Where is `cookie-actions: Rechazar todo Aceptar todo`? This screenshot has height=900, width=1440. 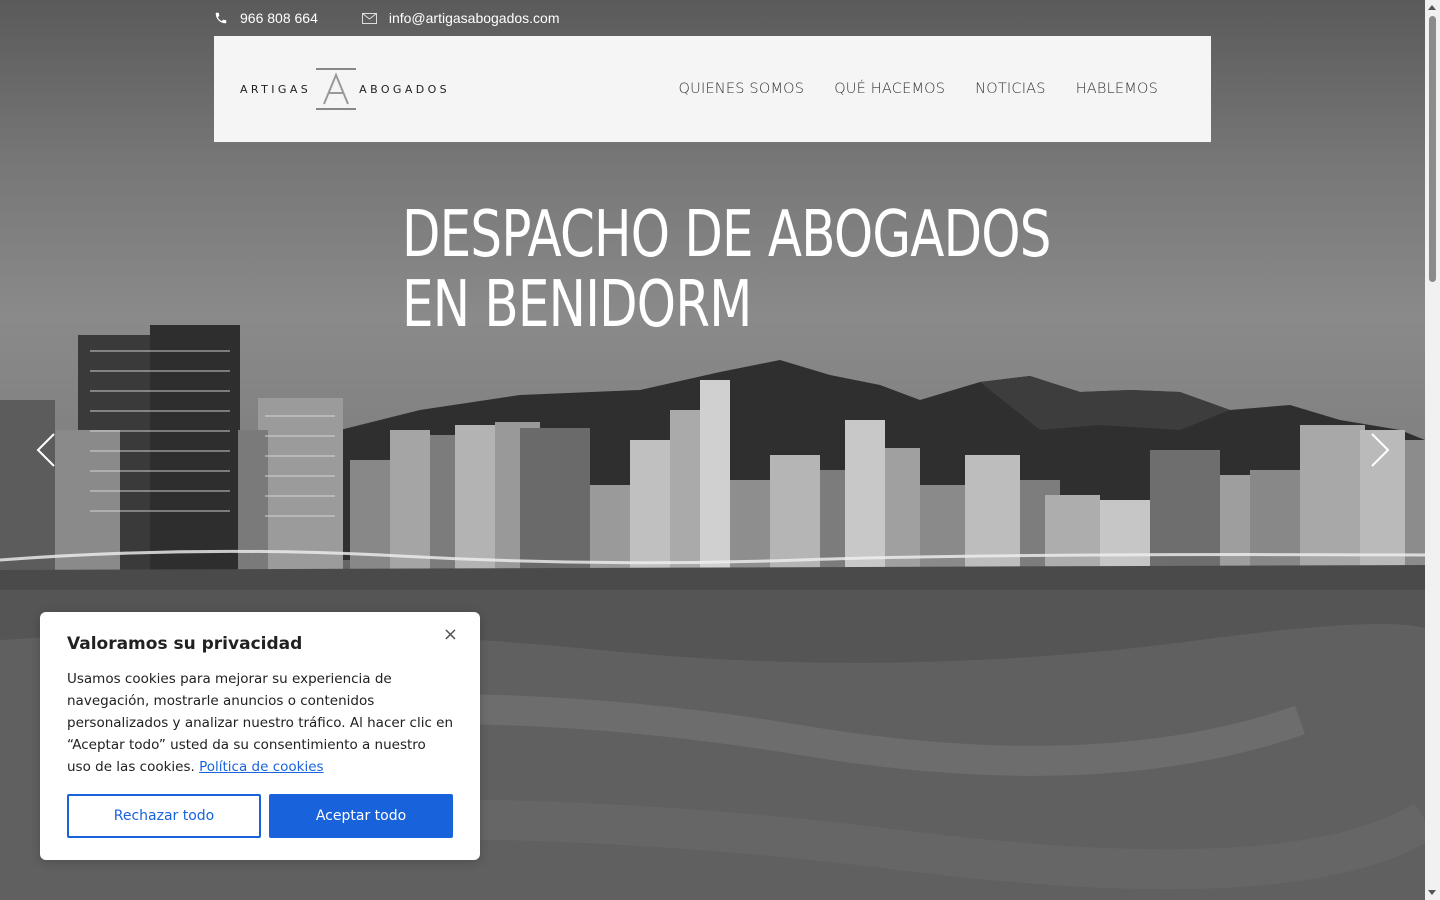 cookie-actions: Rechazar todo Aceptar todo is located at coordinates (260, 816).